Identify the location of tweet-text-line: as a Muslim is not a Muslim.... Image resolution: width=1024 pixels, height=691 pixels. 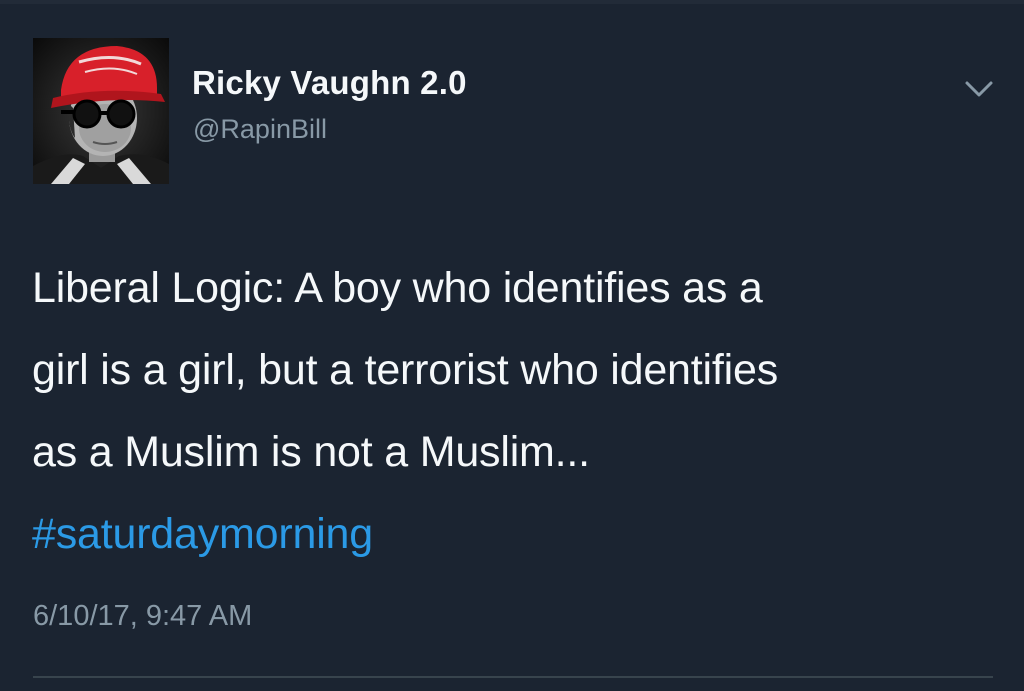
(311, 452).